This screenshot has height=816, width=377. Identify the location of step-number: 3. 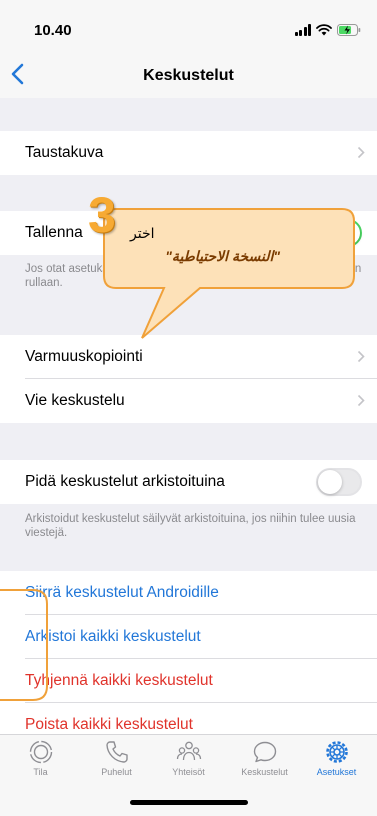
(102, 215).